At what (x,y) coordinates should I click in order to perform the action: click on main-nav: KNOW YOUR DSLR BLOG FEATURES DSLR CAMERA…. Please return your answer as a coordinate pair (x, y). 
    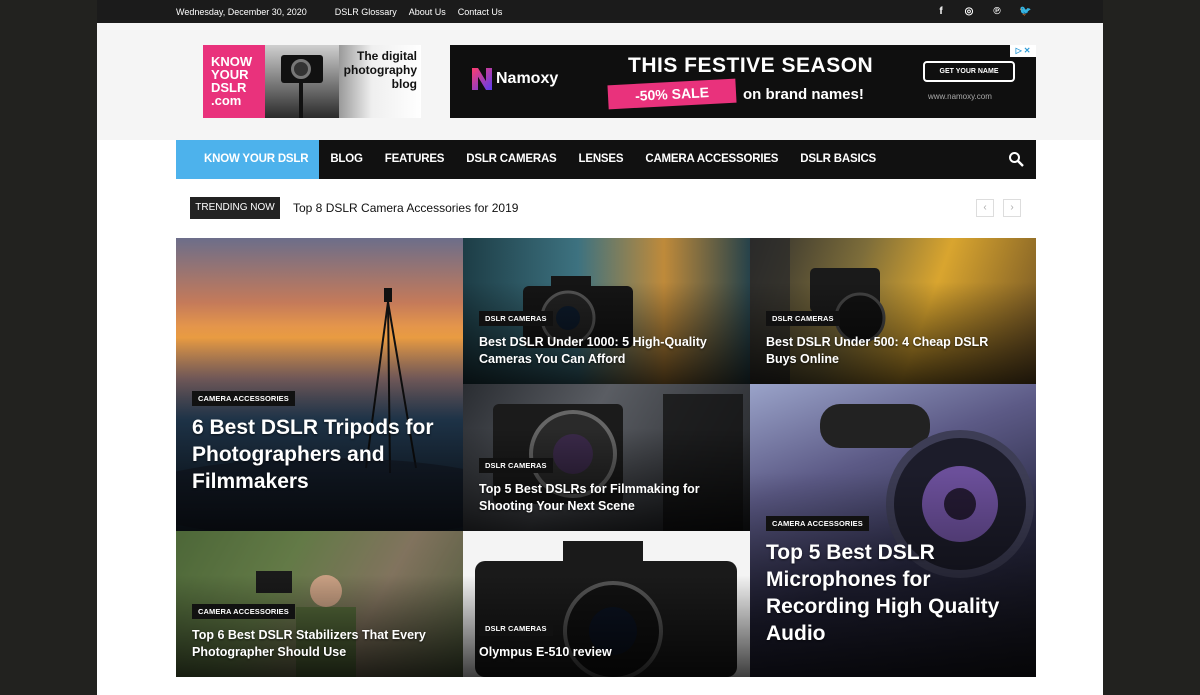
    Looking at the image, I should click on (606, 159).